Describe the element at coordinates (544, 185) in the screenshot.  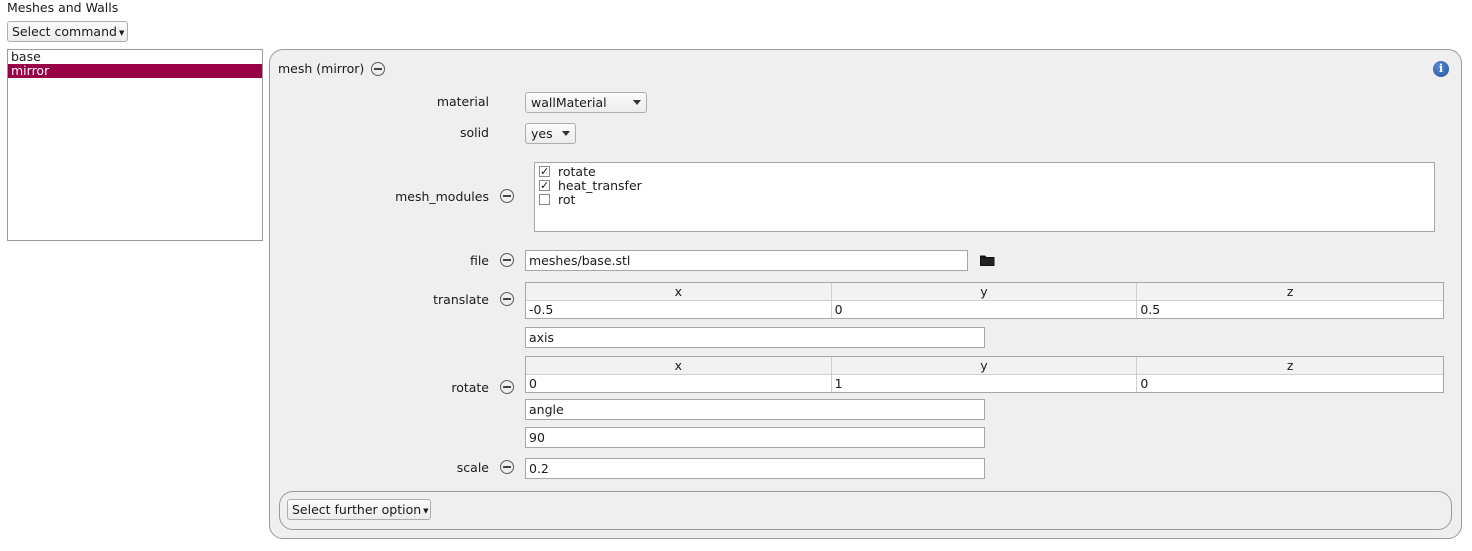
I see `module-checkbox-heat-transfer: ✓` at that location.